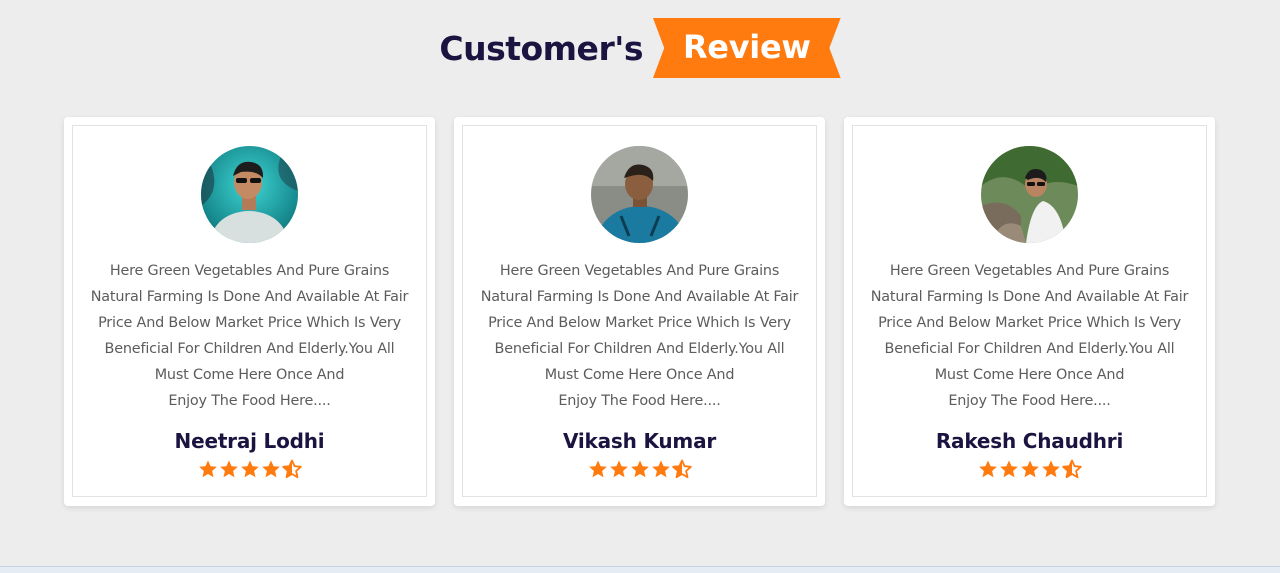 The height and width of the screenshot is (573, 1280). Describe the element at coordinates (746, 48) in the screenshot. I see `heading-highlight-ribbon: Review` at that location.